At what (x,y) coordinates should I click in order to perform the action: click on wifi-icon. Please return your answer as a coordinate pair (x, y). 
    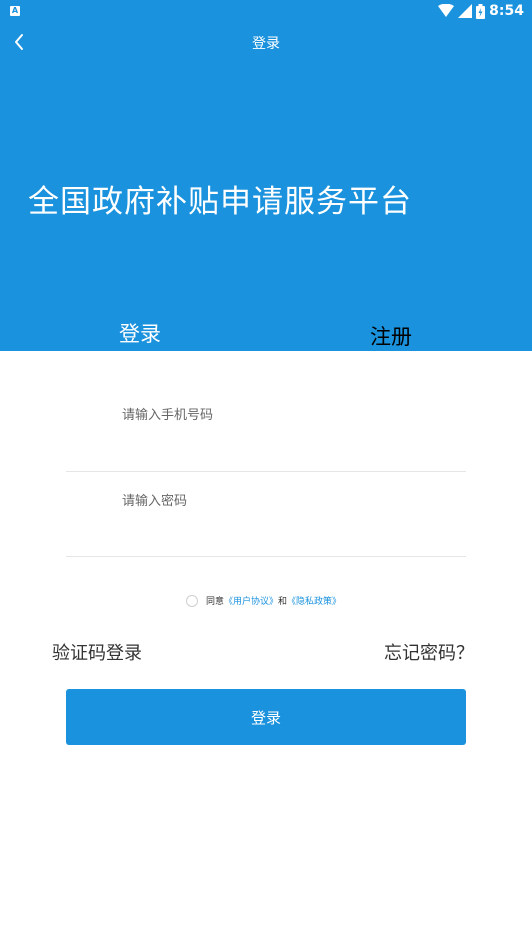
    Looking at the image, I should click on (446, 10).